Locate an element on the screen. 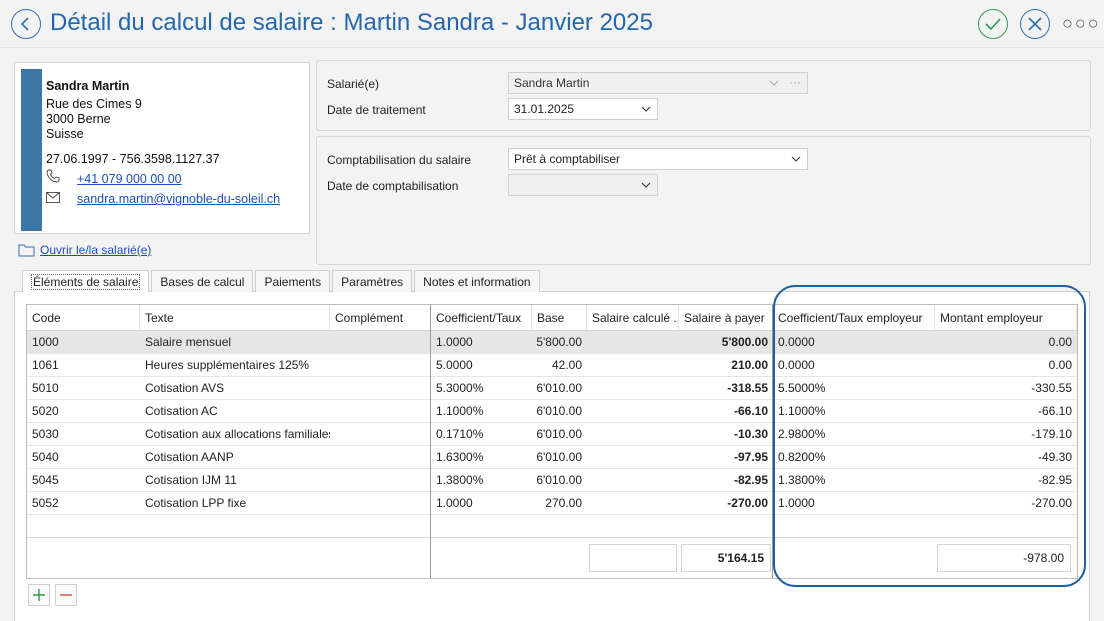 The height and width of the screenshot is (621, 1104). accounting-date-label: Date de comptabilisation is located at coordinates (393, 186).